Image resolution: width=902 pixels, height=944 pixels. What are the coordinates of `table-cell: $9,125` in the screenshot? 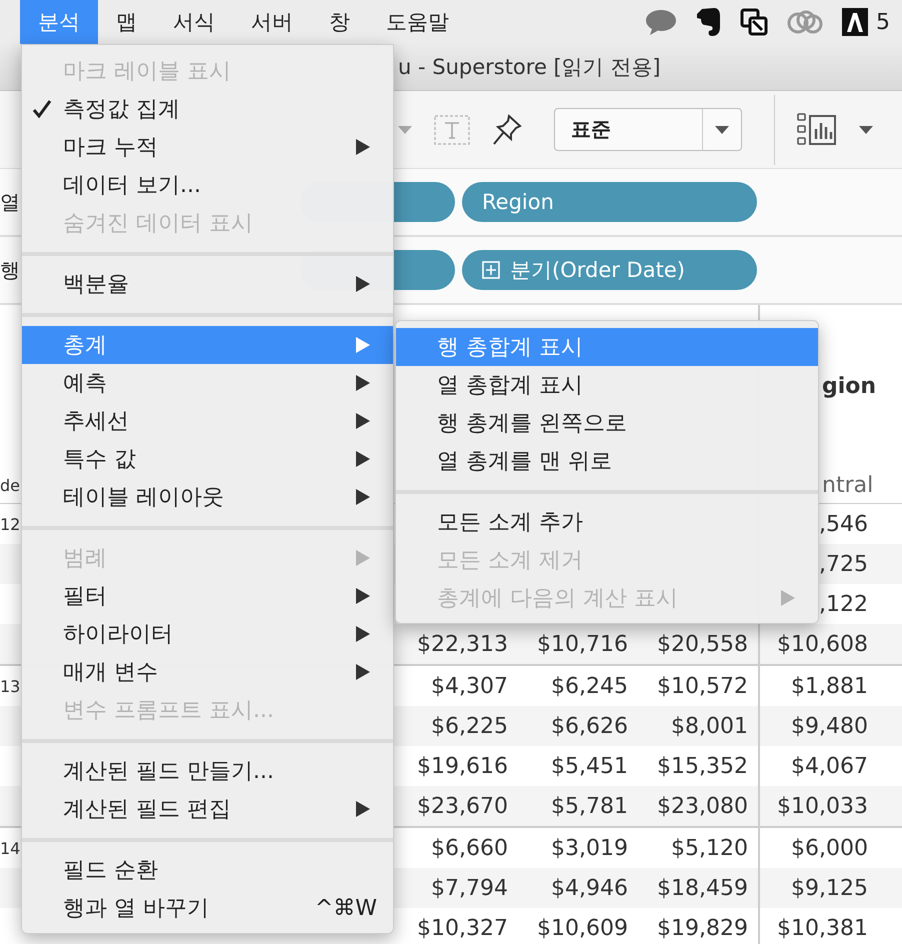 It's located at (829, 888).